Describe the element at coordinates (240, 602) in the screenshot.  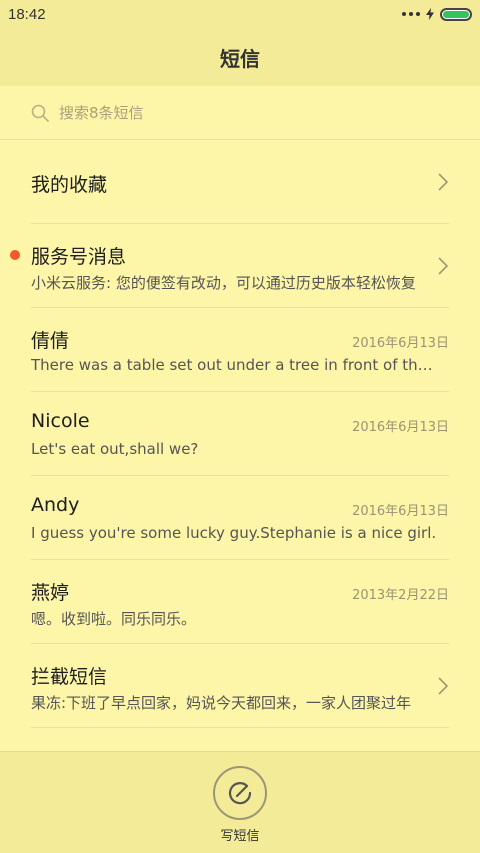
I see `list-item-thread: 燕婷 2013年2月22日 嗯。收到啦。同乐同乐。` at that location.